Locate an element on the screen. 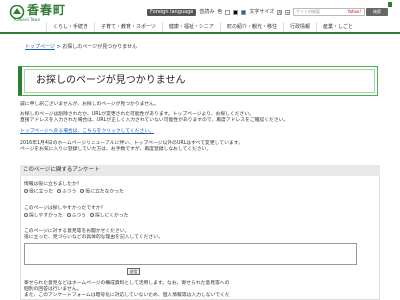 The width and height of the screenshot is (400, 300). apology-text: 誠に申し訳ございませんが、お探しのページが見つかりません。 is located at coordinates (89, 104).